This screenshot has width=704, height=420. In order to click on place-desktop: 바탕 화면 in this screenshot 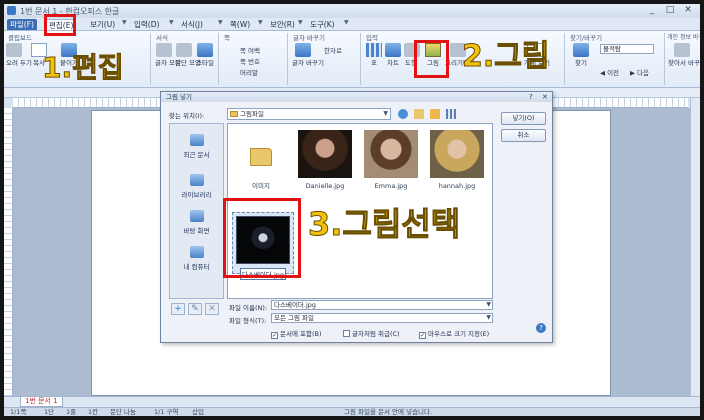, I will do `click(196, 222)`.